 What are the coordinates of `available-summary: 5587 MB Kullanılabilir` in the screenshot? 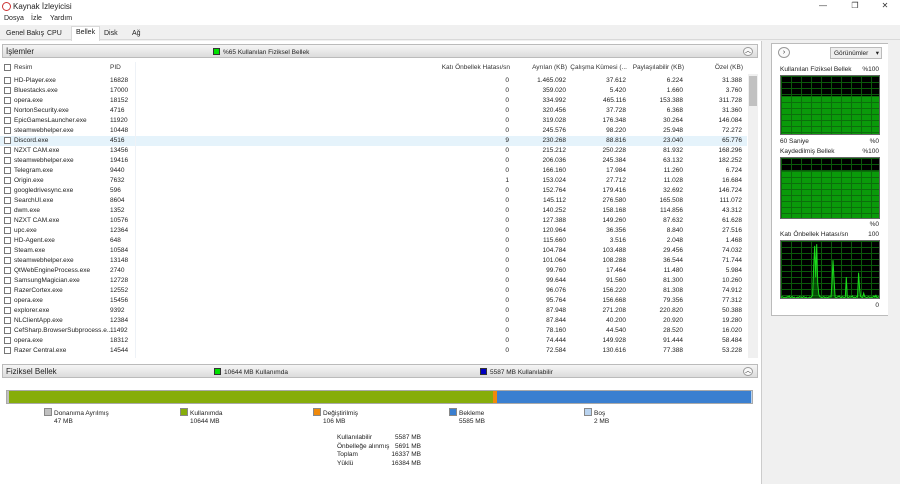 It's located at (521, 372).